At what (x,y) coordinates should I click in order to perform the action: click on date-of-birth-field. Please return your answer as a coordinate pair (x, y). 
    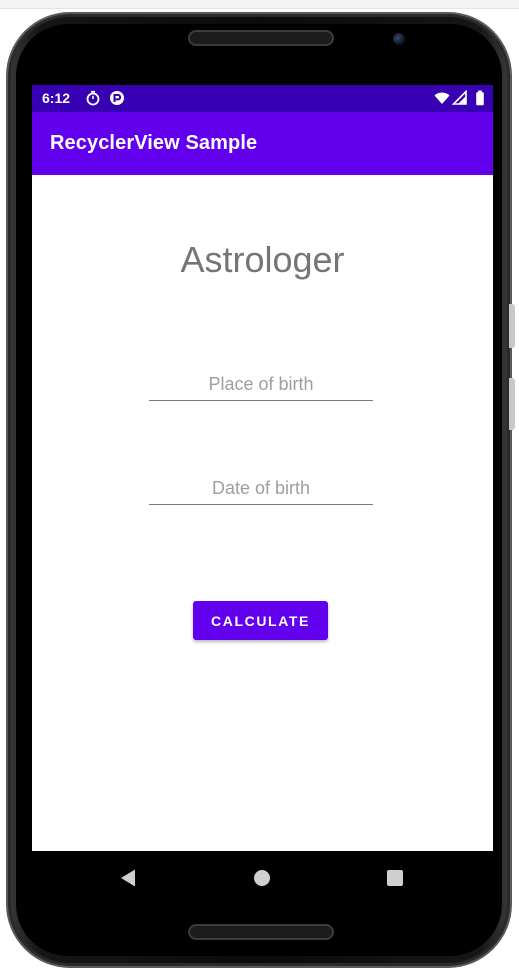
    Looking at the image, I should click on (261, 489).